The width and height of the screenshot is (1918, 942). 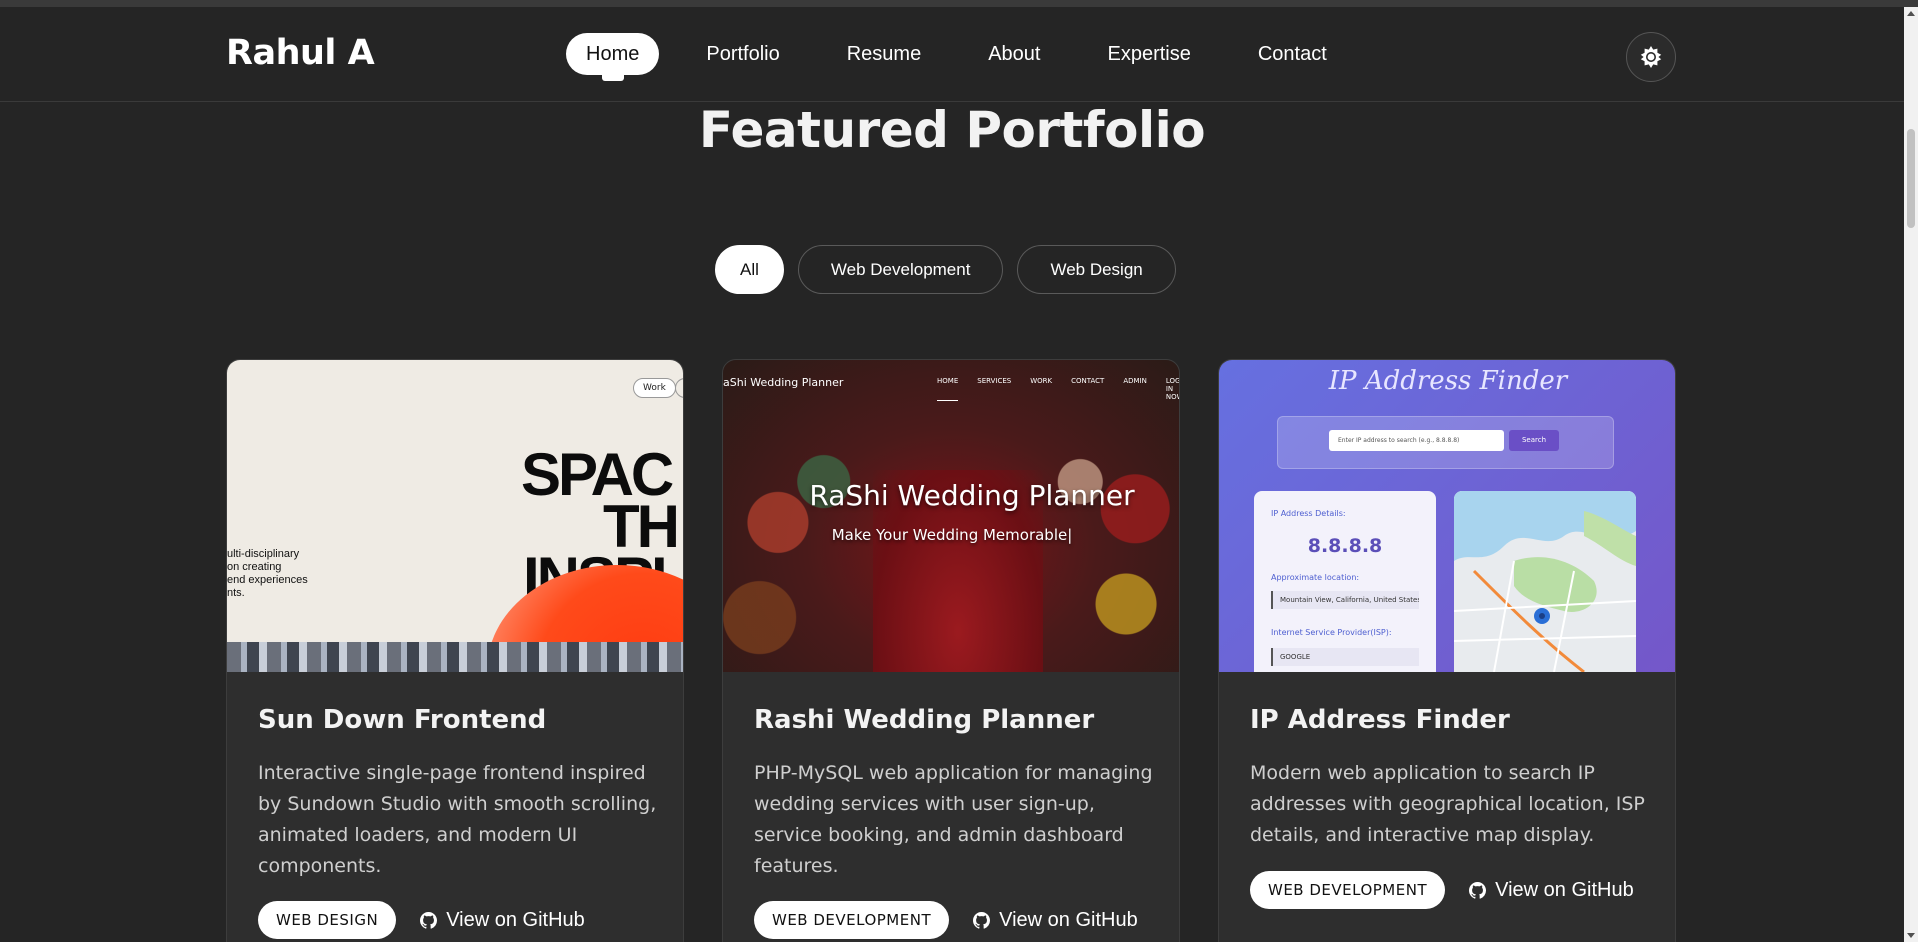 What do you see at coordinates (1345, 657) in the screenshot?
I see `preview-isp-value: GOOGLE` at bounding box center [1345, 657].